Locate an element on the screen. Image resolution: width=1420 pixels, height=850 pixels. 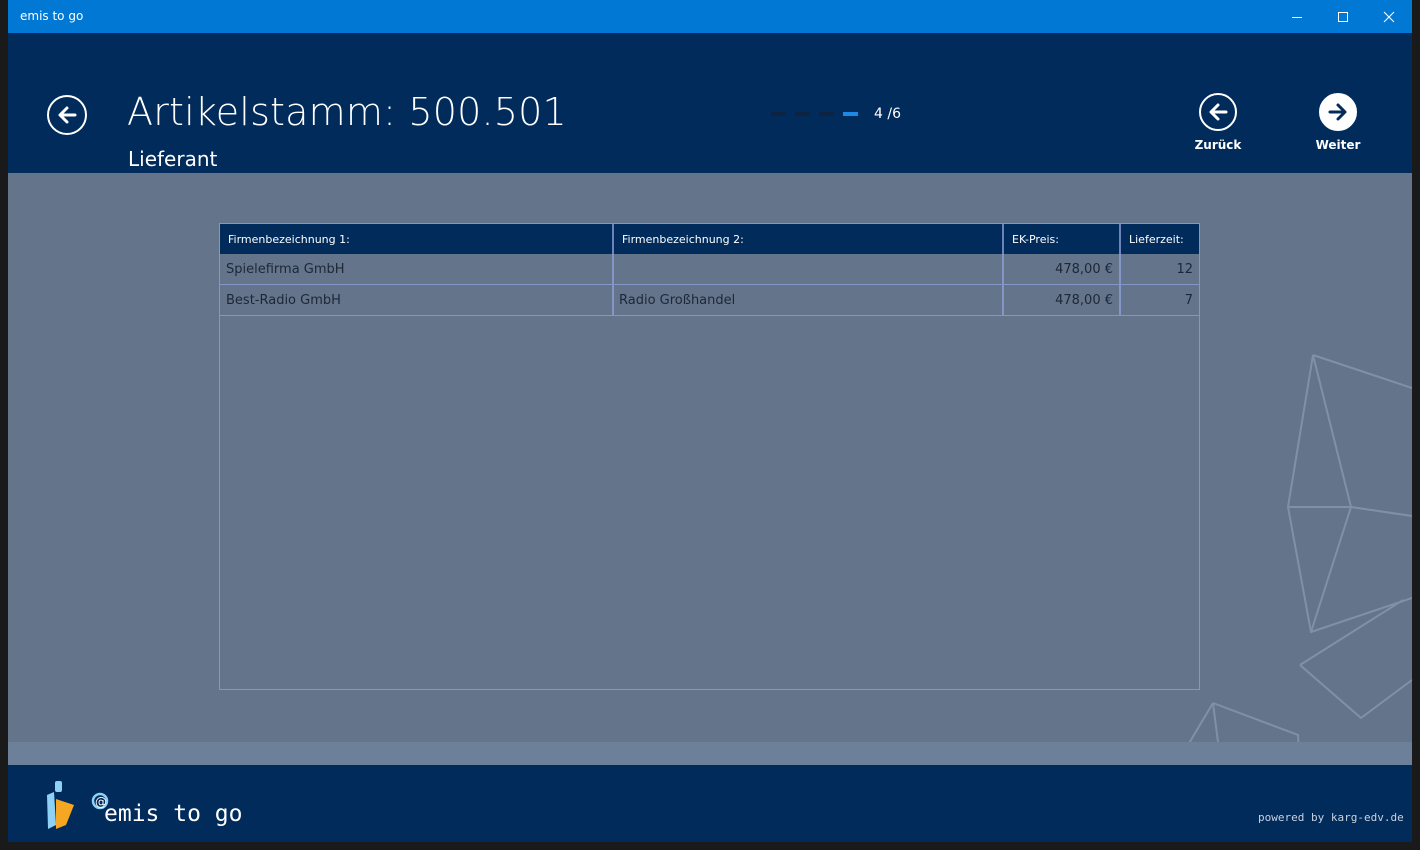
next-circle is located at coordinates (1338, 112).